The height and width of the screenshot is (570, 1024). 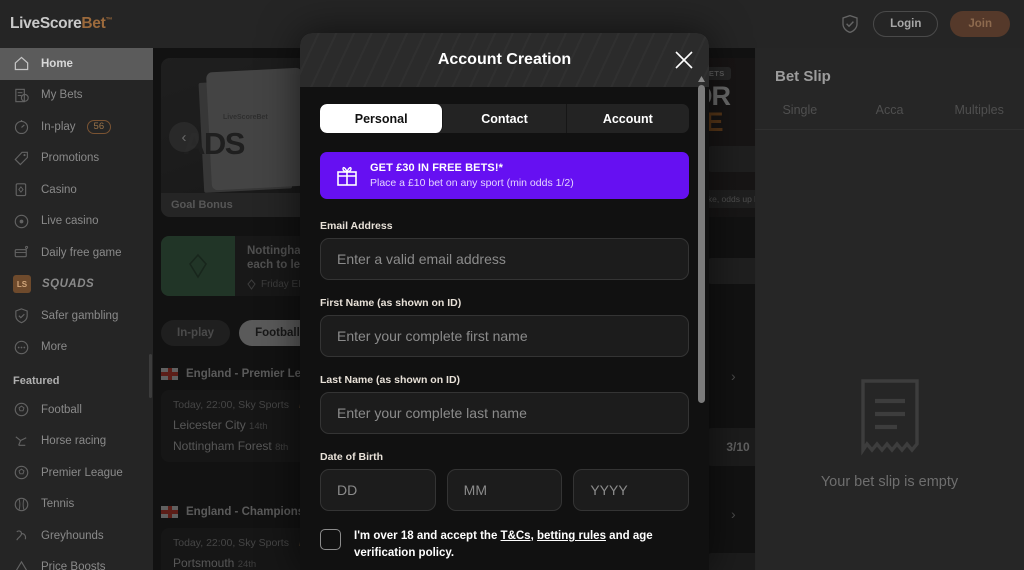 I want to click on sidebar-item-promotions: Promotions, so click(x=76, y=159).